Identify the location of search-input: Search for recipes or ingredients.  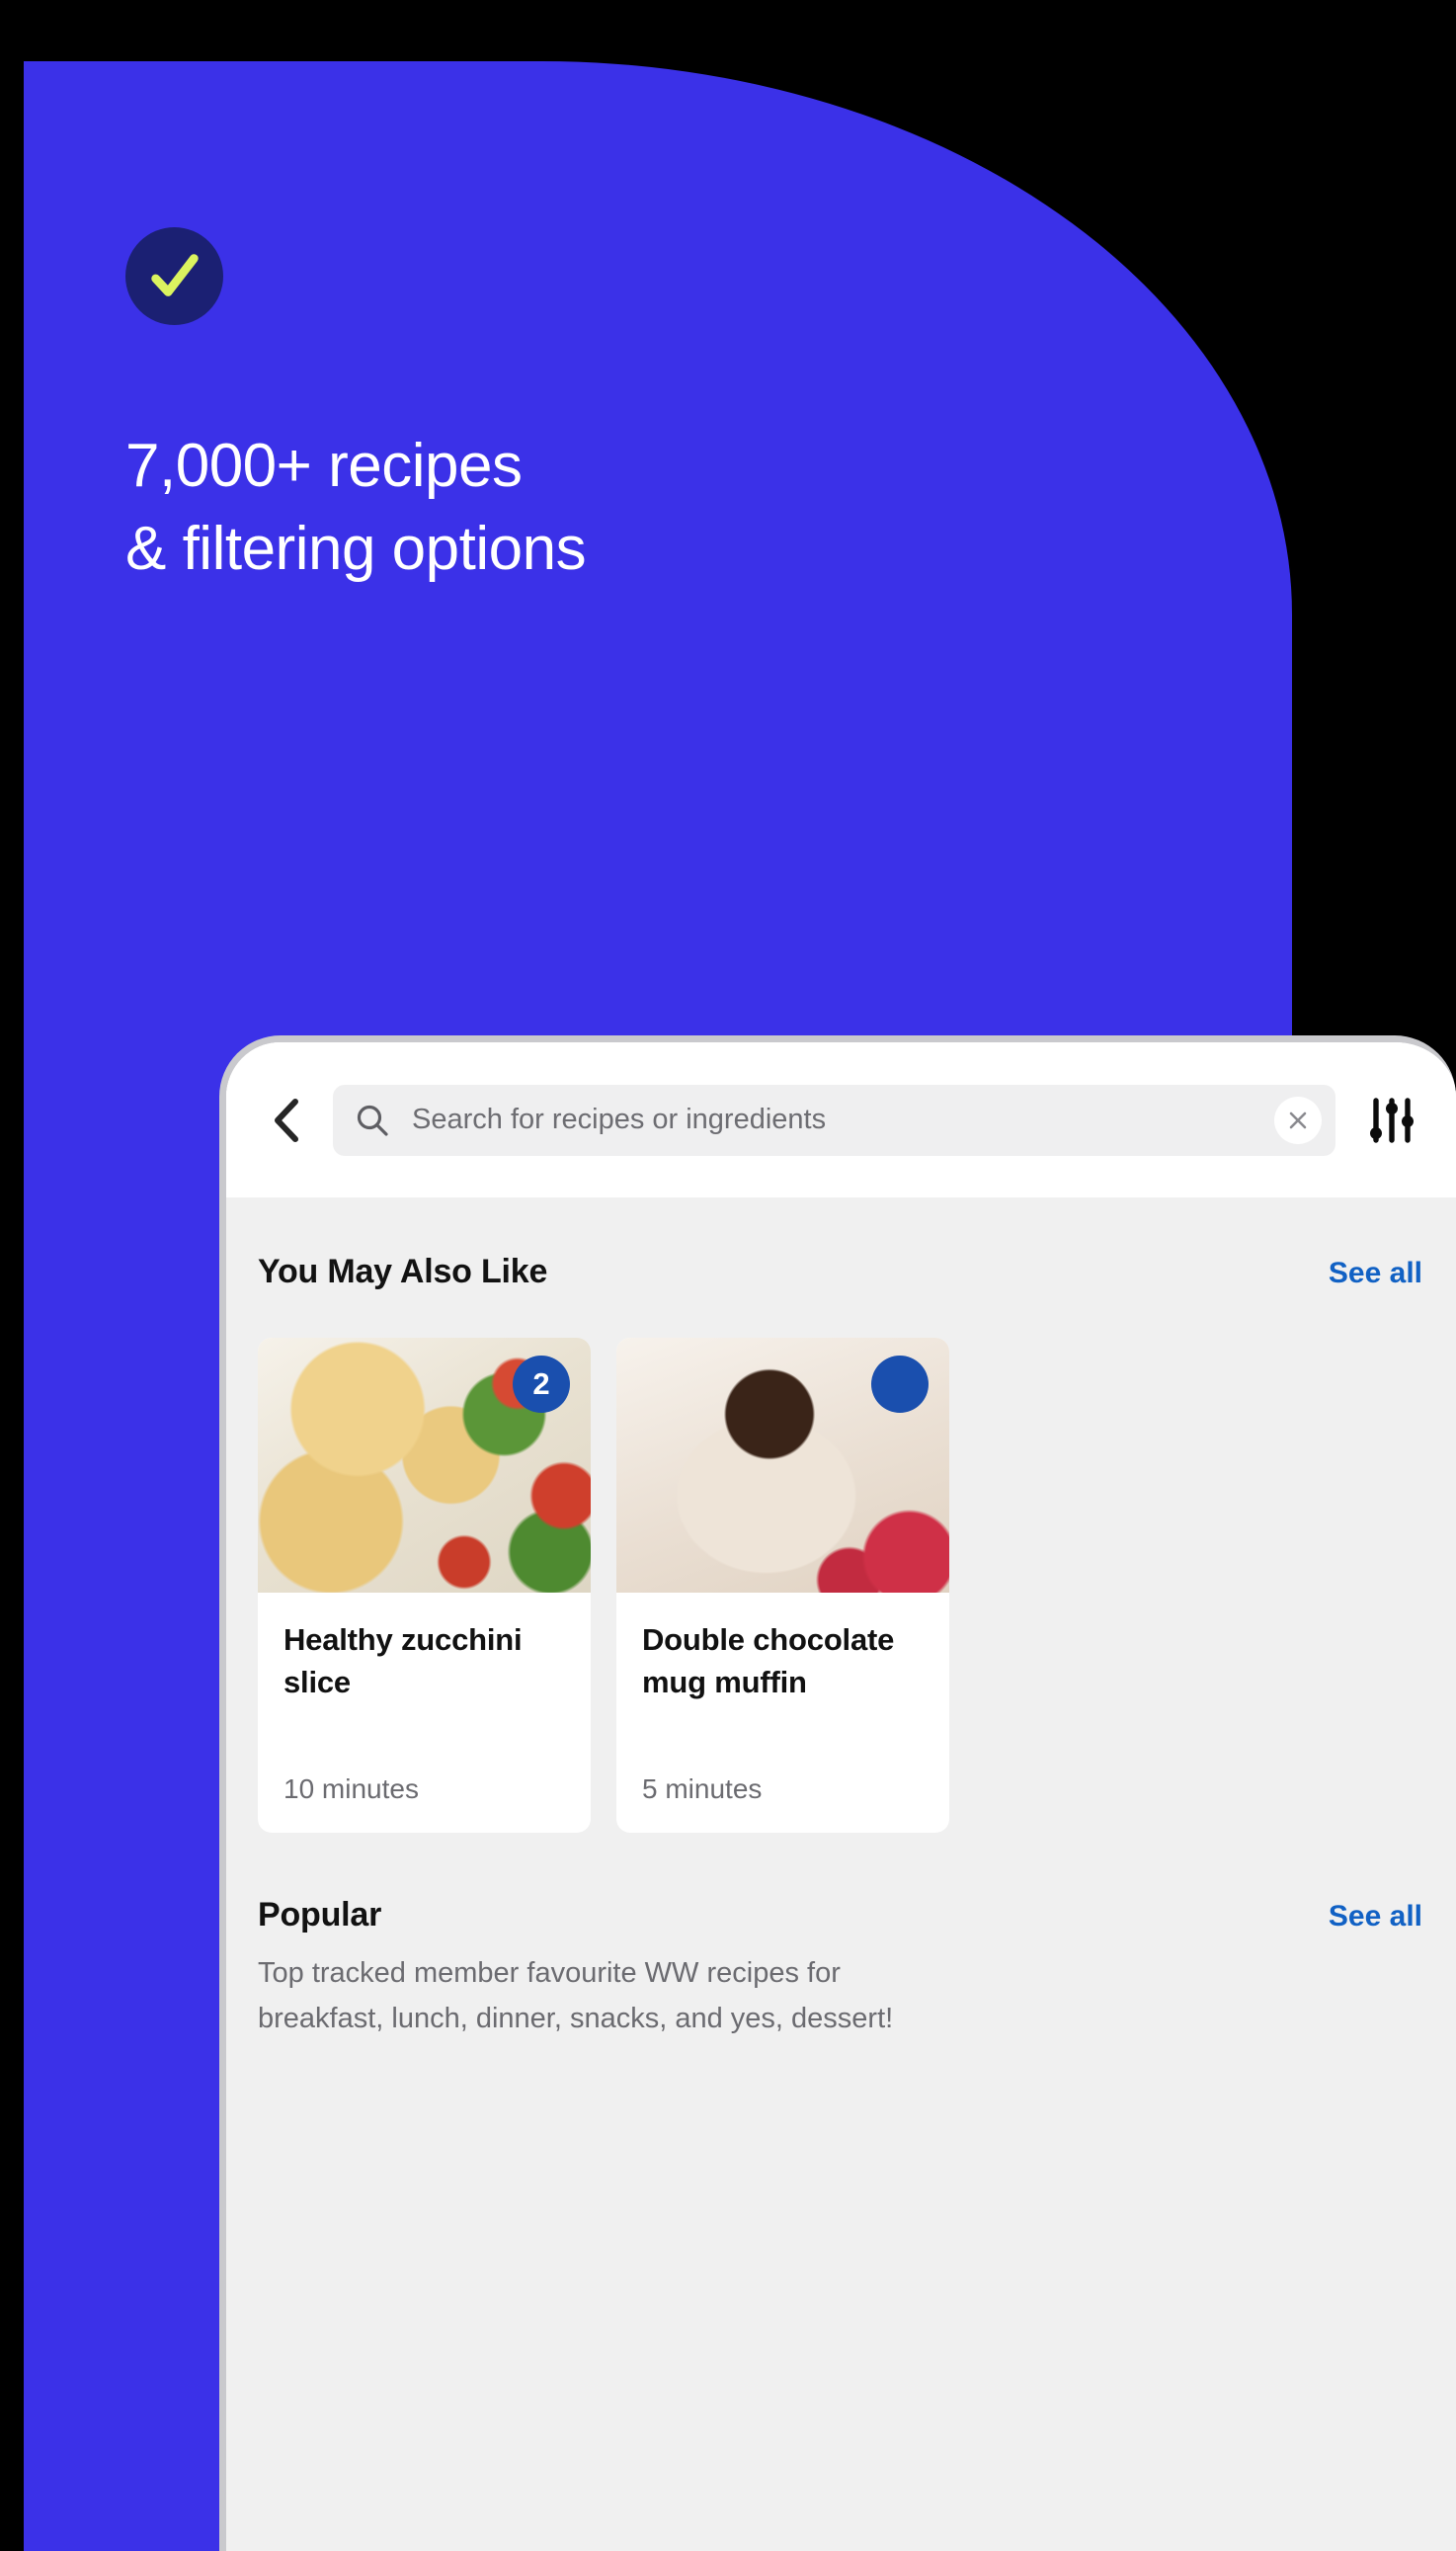
(834, 1120).